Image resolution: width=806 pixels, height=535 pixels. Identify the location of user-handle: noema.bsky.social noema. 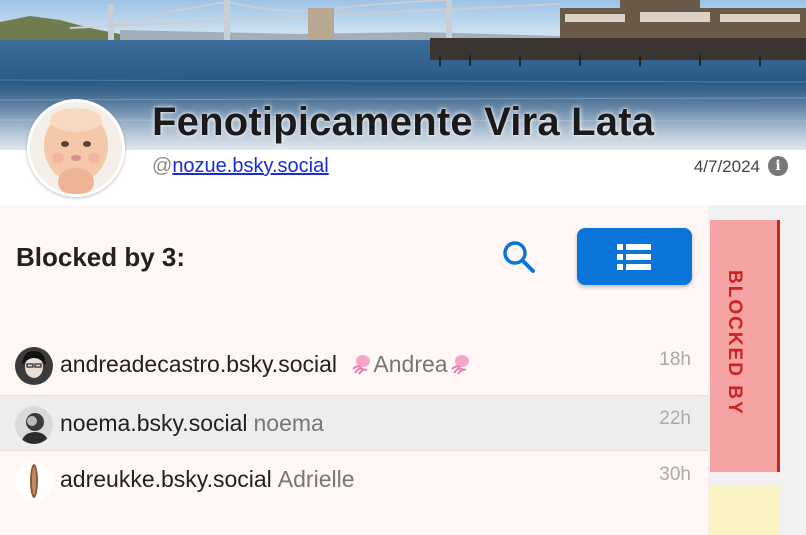
(192, 423).